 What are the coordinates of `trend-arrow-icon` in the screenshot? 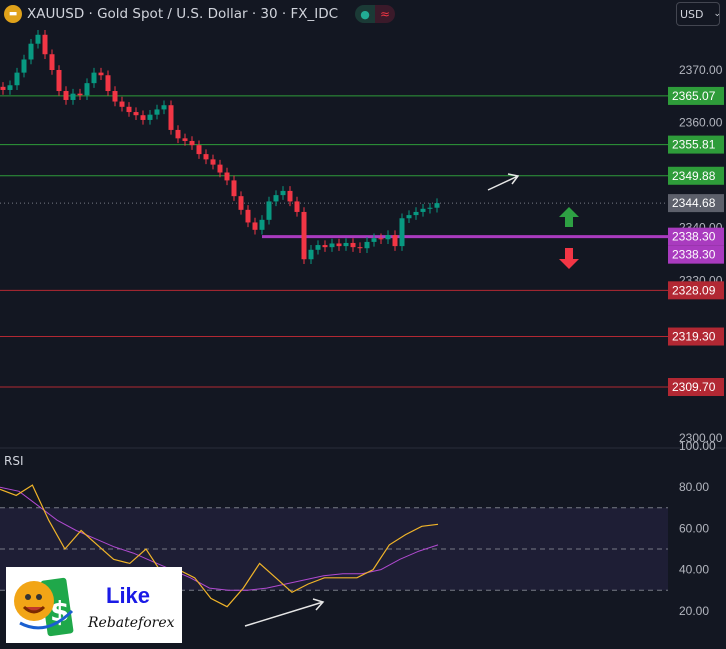 It's located at (503, 182).